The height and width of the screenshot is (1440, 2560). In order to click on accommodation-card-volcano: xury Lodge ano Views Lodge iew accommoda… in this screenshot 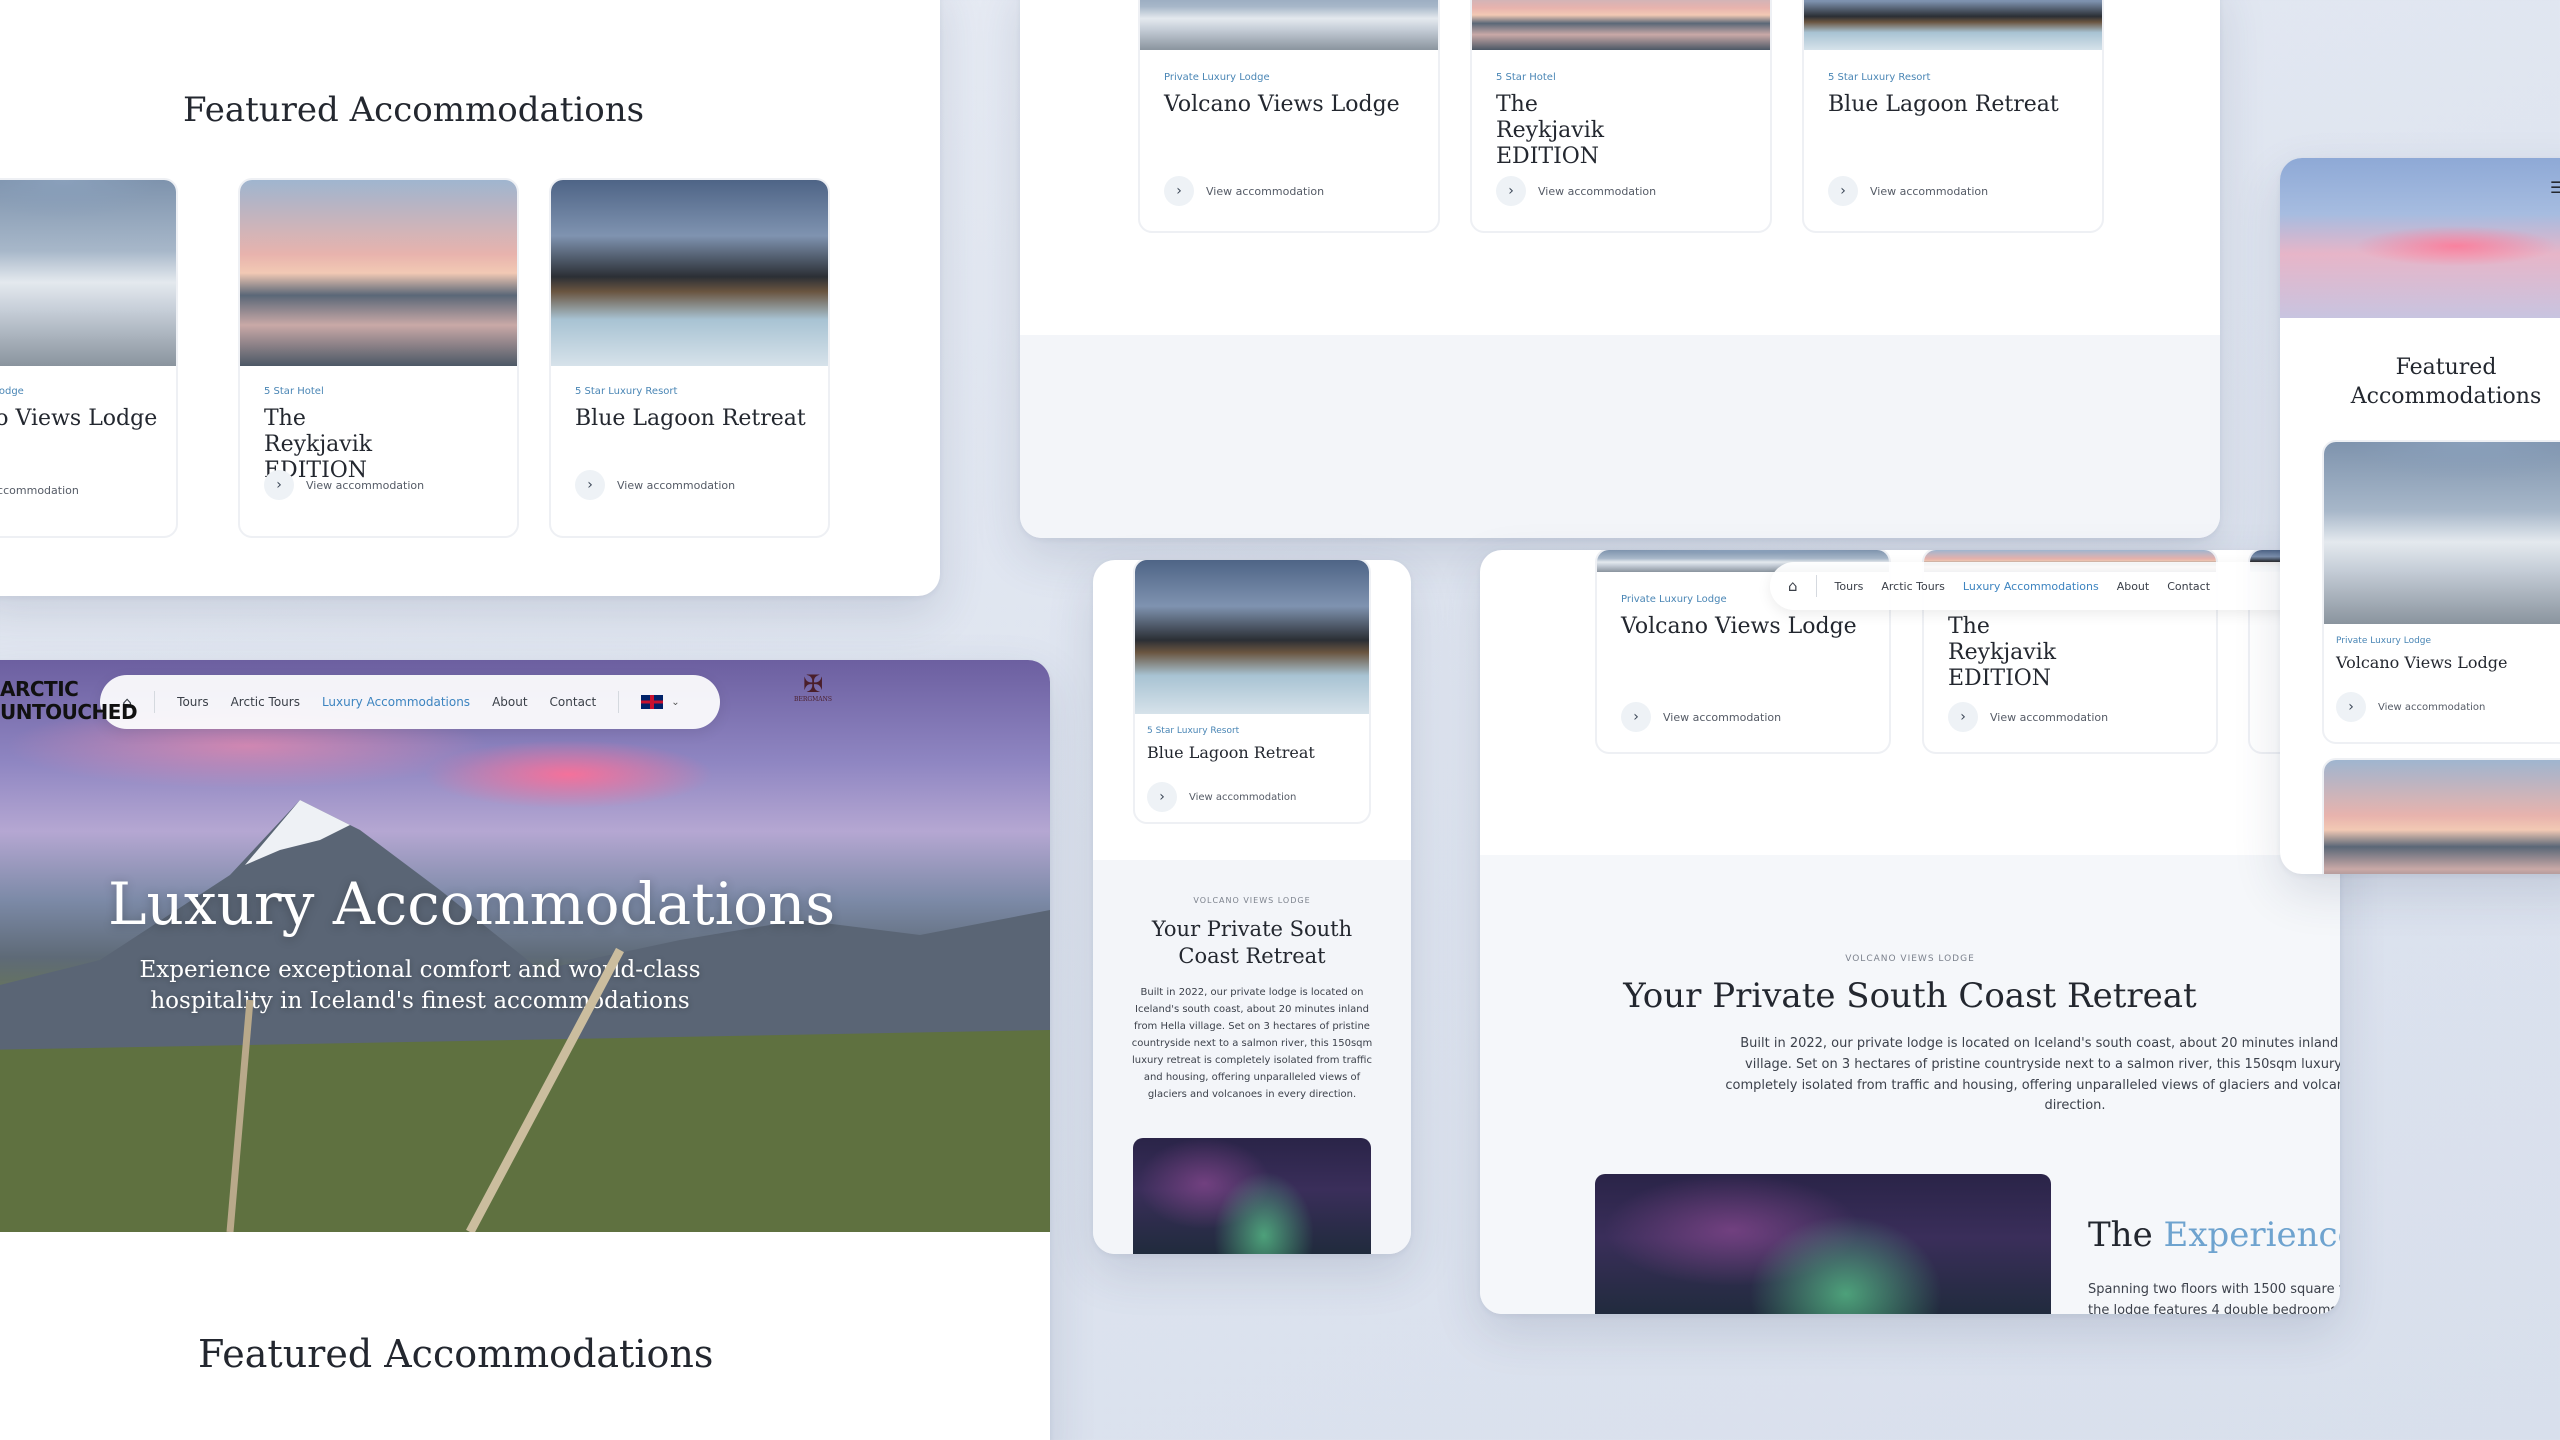, I will do `click(89, 358)`.